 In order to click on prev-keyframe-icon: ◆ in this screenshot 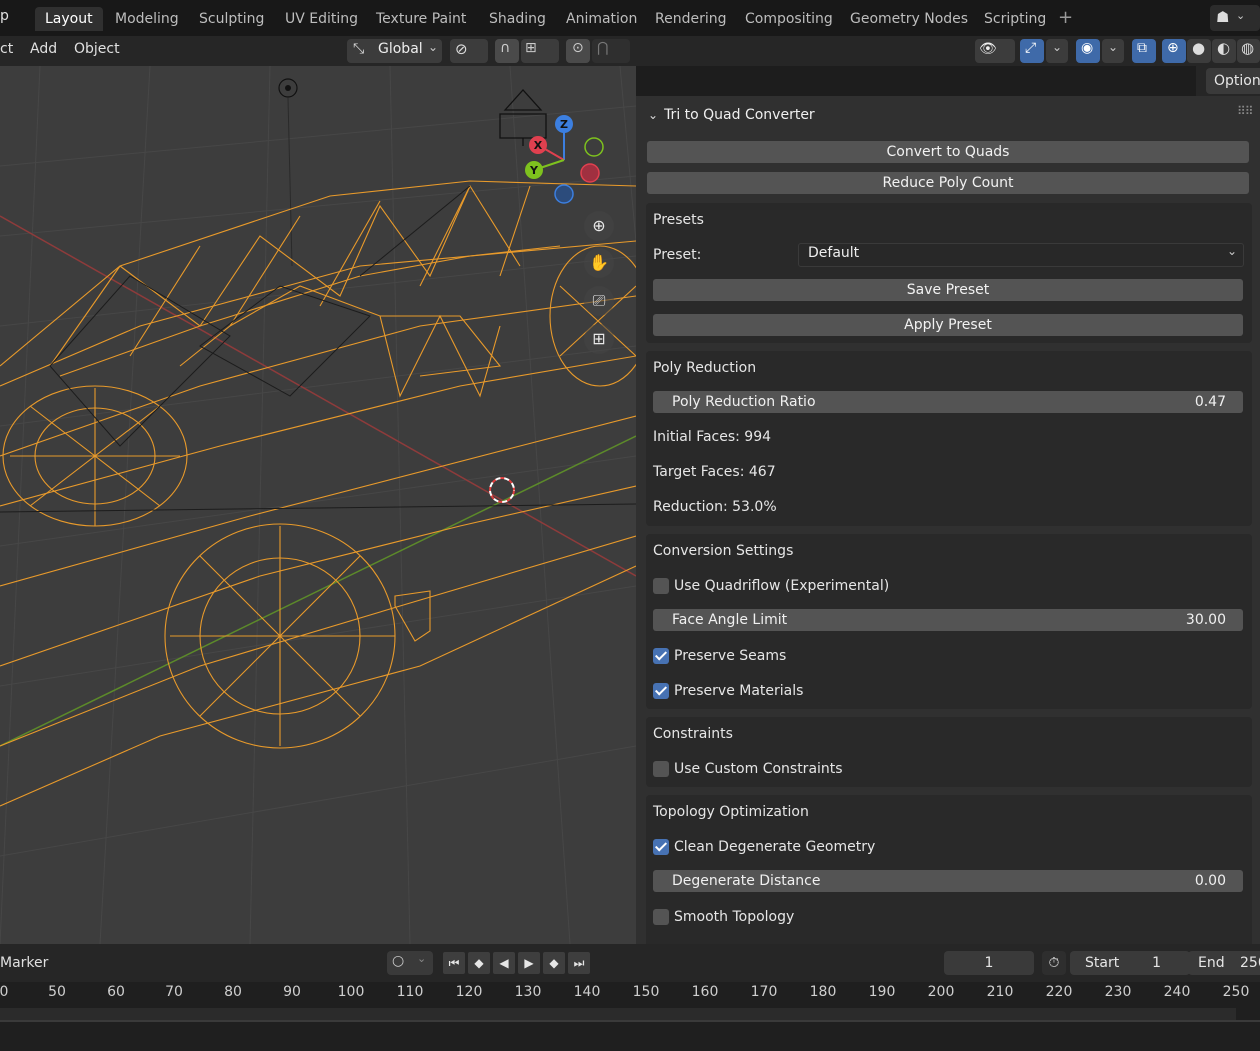, I will do `click(479, 963)`.